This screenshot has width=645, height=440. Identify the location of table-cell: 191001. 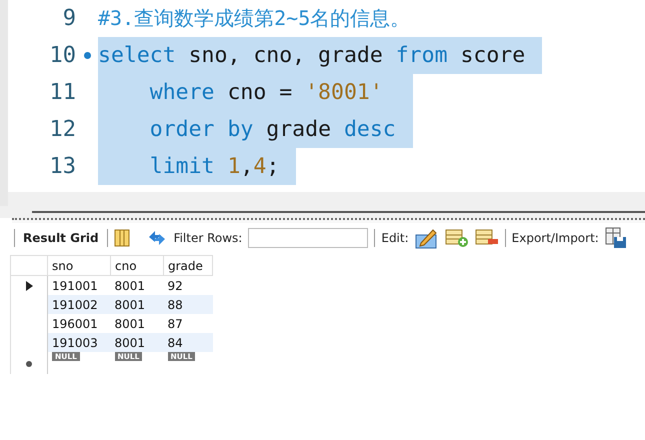
(79, 285).